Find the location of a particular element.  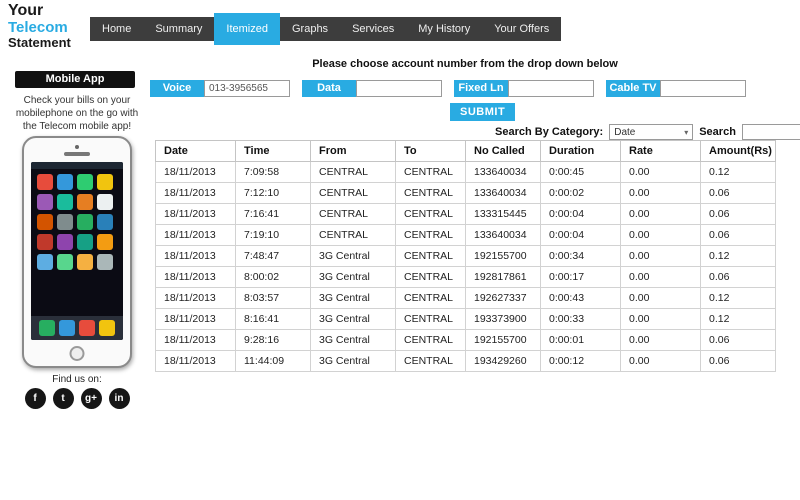

table-cell: 0:00:34 is located at coordinates (580, 256).